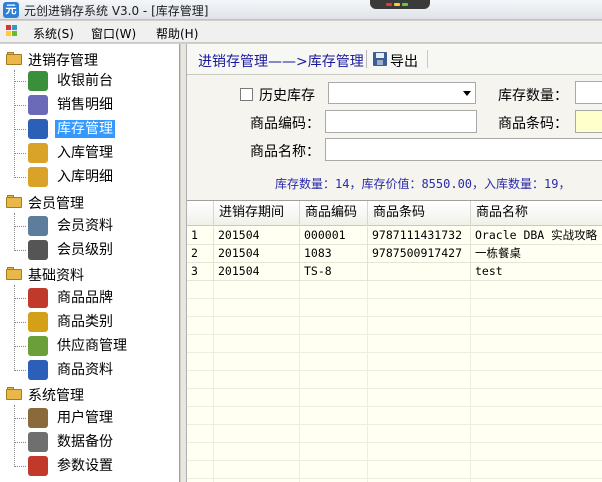  What do you see at coordinates (38, 466) in the screenshot?
I see `letter-a-icon` at bounding box center [38, 466].